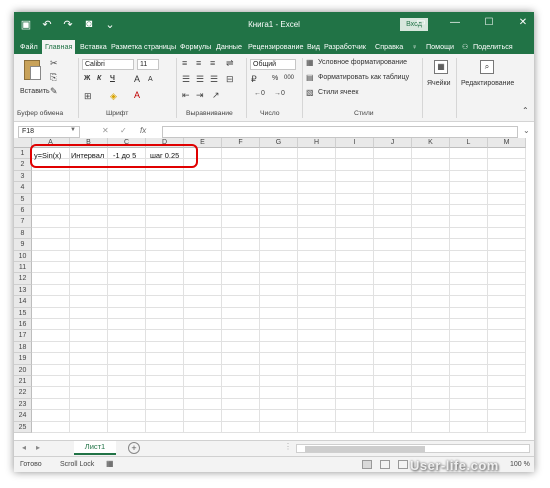 The image size is (550, 488). Describe the element at coordinates (393, 143) in the screenshot. I see `column-header: J` at that location.